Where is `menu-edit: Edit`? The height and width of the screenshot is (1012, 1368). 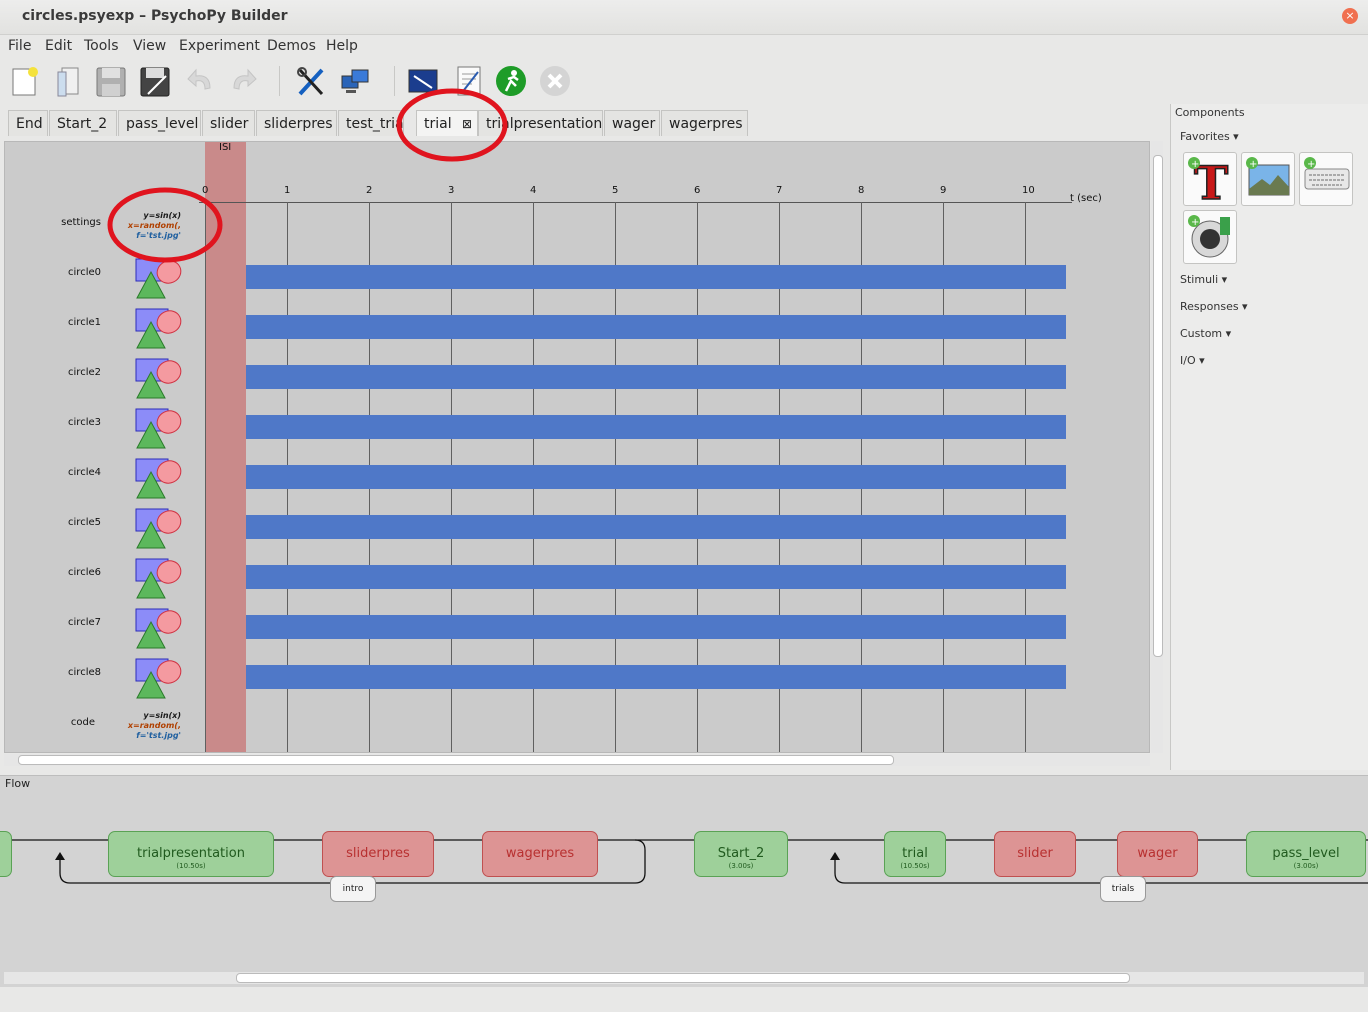 menu-edit: Edit is located at coordinates (58, 46).